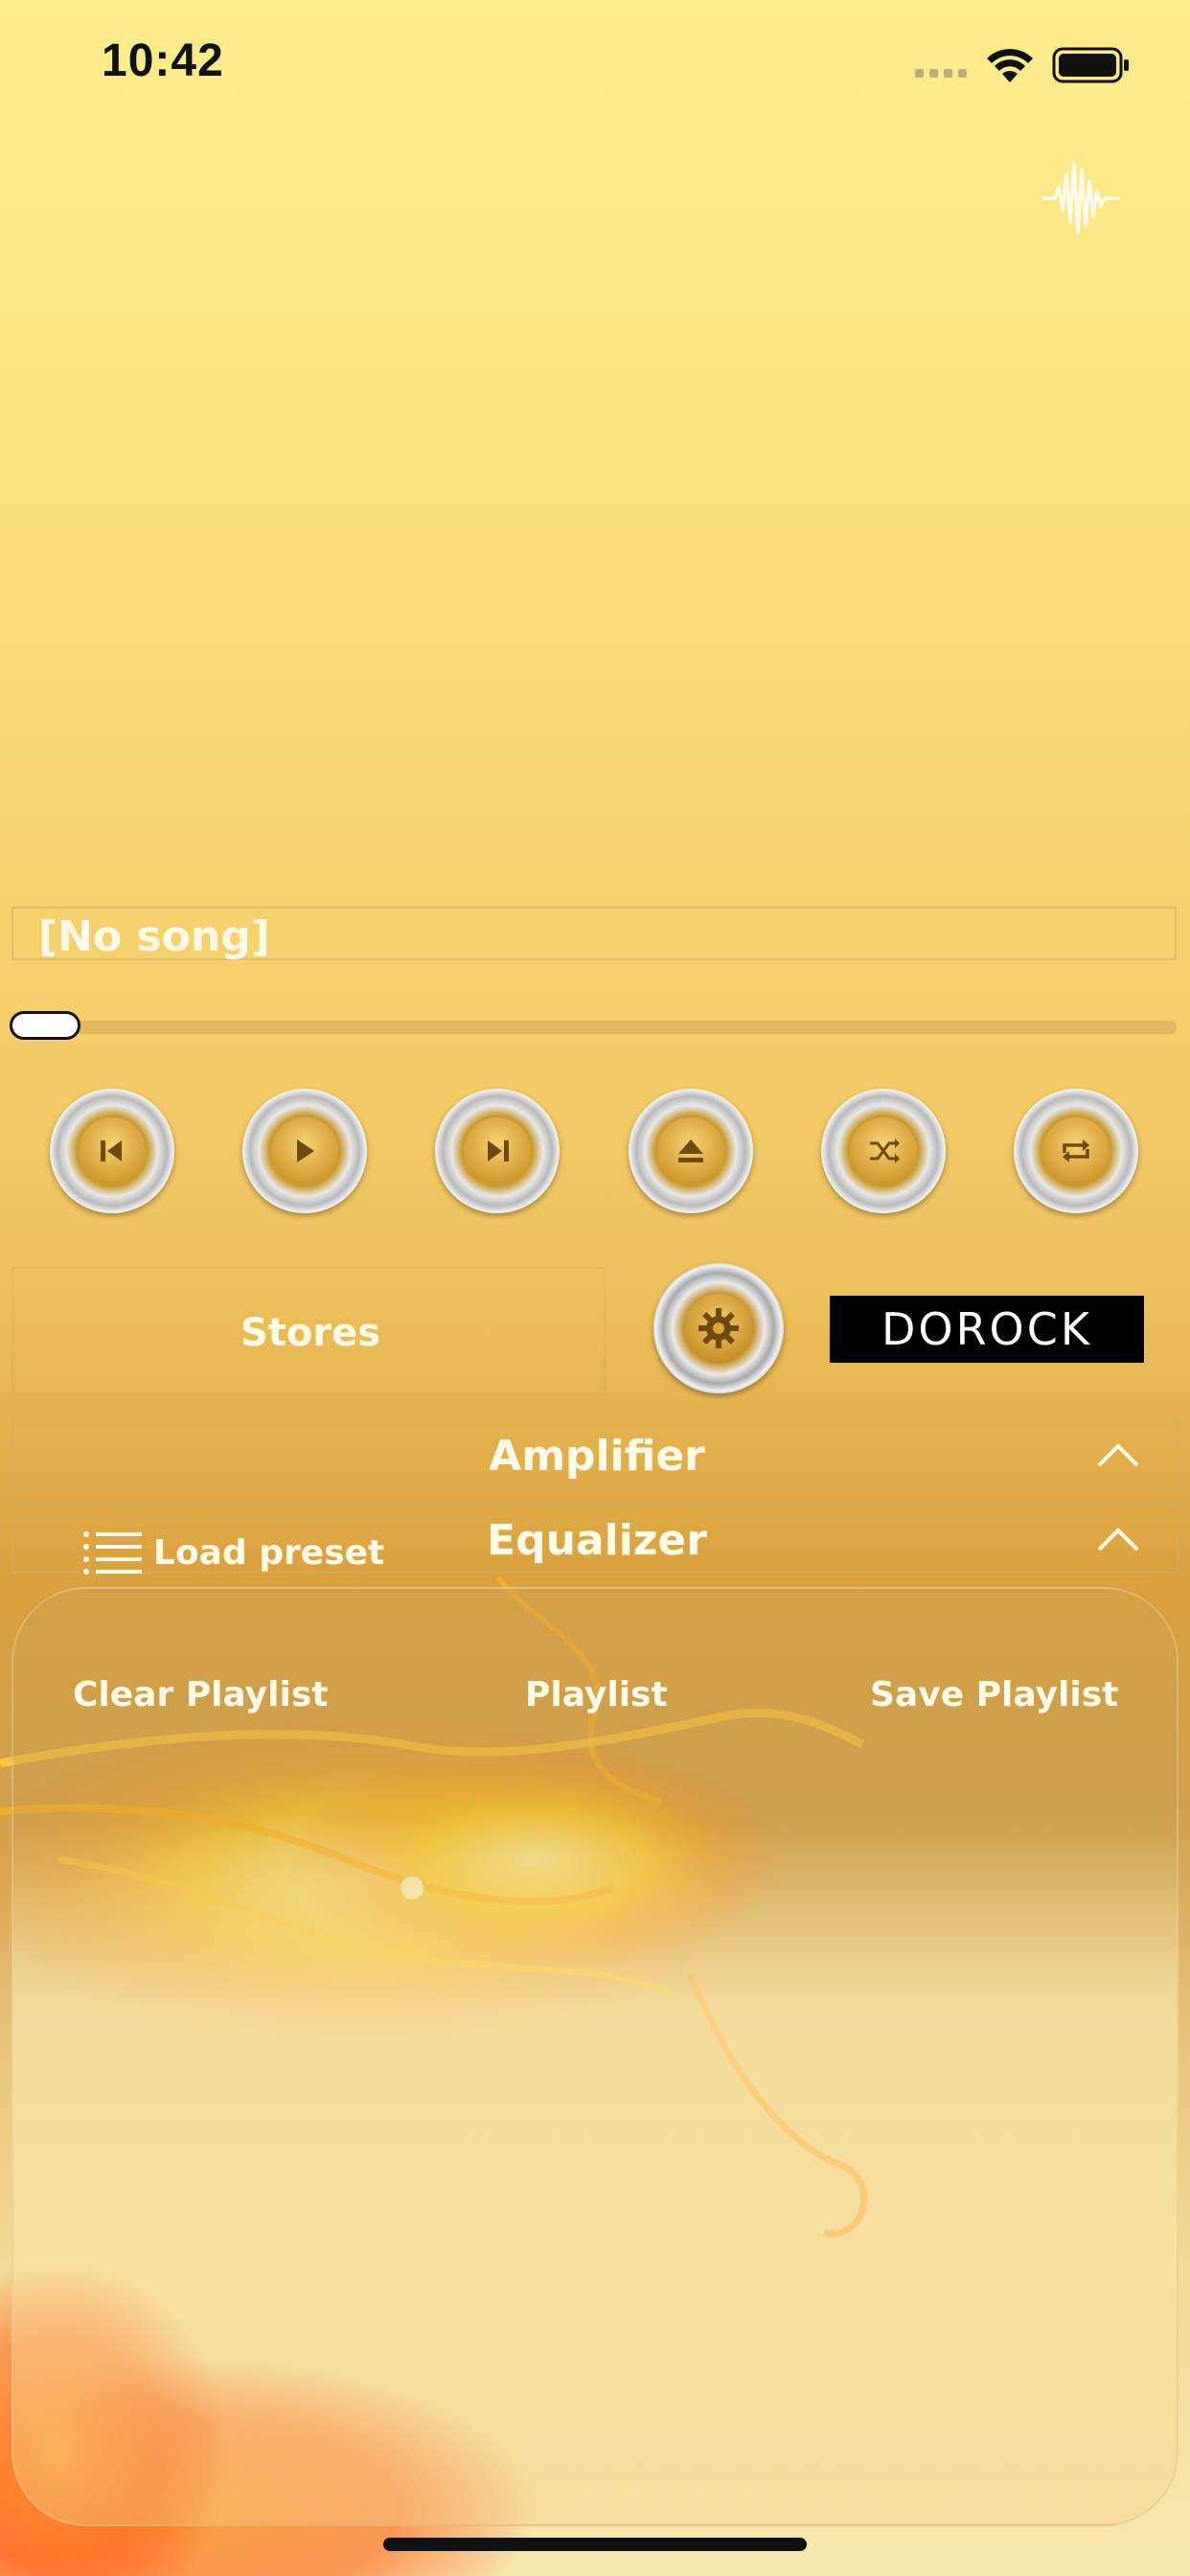 The width and height of the screenshot is (1190, 2576). Describe the element at coordinates (941, 73) in the screenshot. I see `cellular-signal-icon` at that location.